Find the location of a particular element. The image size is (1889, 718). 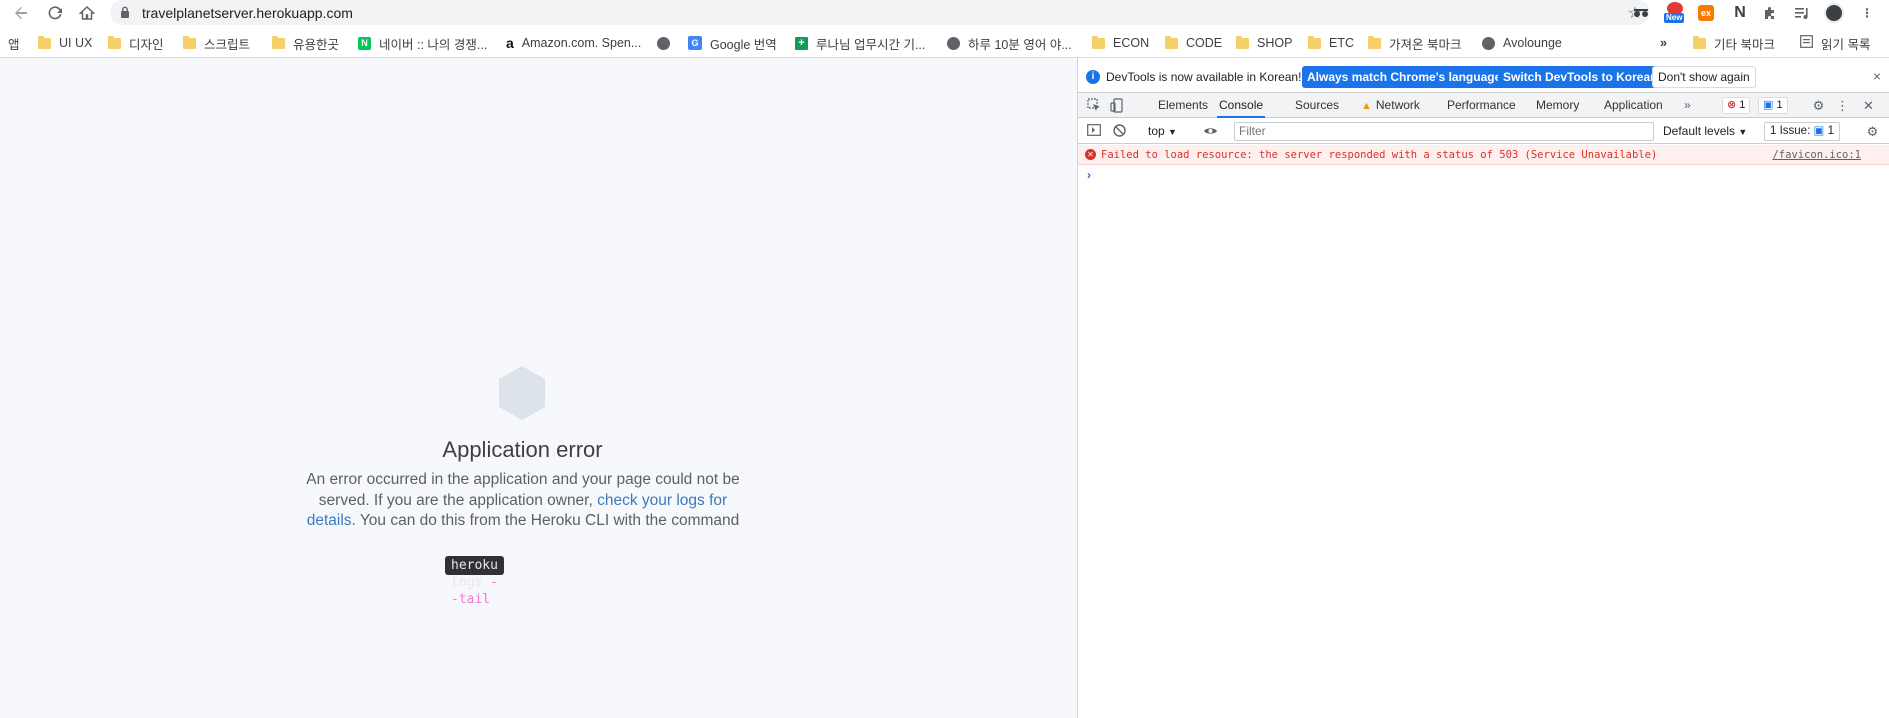

console-settings-gear-icon: ⚙ is located at coordinates (1872, 131).